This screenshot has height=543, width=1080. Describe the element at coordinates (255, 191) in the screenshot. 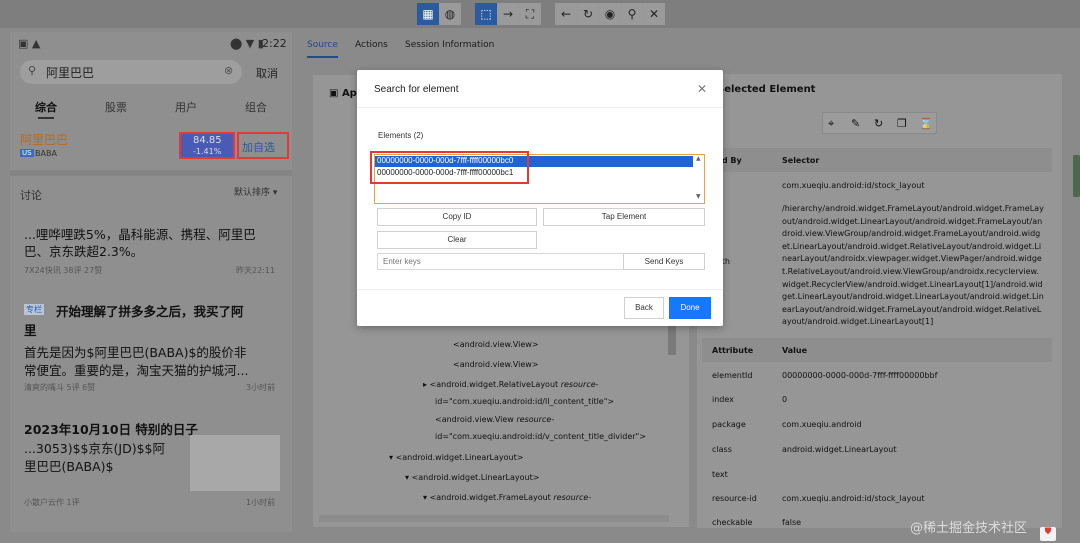

I see `sort-dropdown: 默认排序 ▾` at that location.